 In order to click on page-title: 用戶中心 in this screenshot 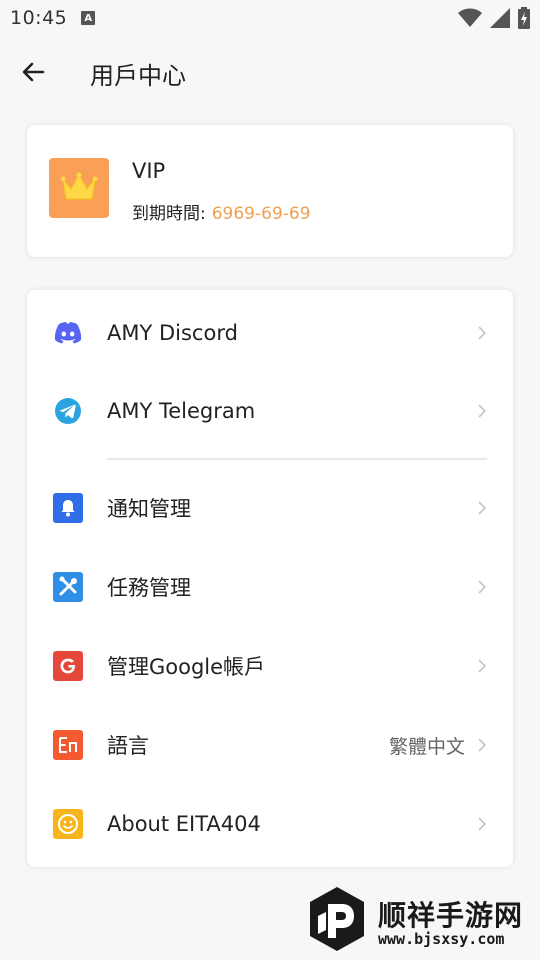, I will do `click(138, 76)`.